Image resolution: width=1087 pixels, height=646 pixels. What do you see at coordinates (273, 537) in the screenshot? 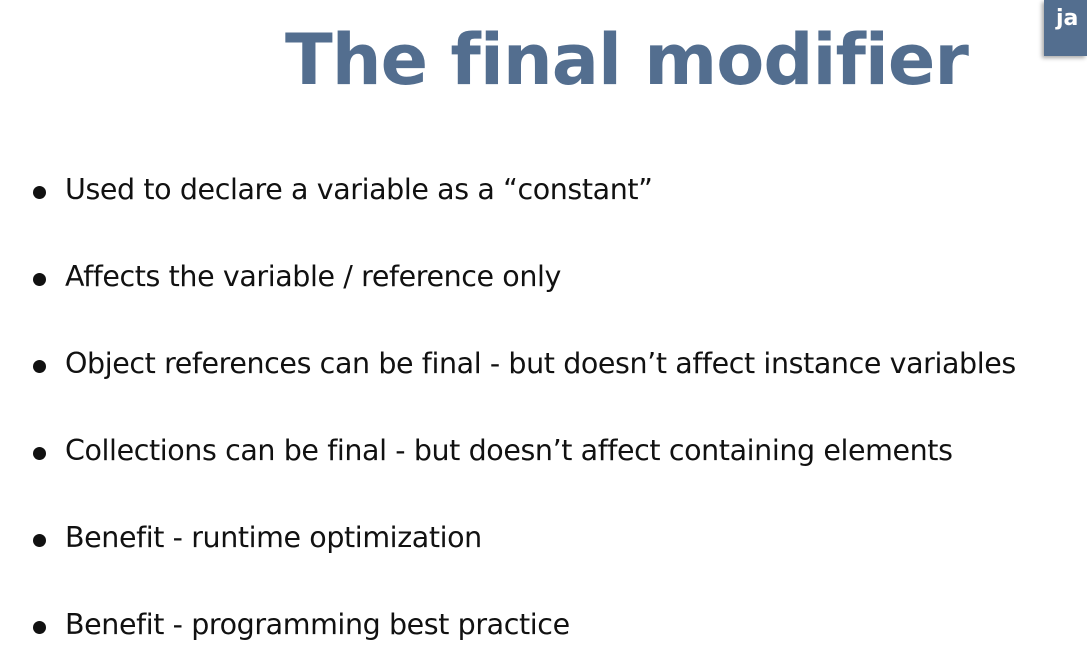
I see `bullet-text: Benefit - runtime optimization` at bounding box center [273, 537].